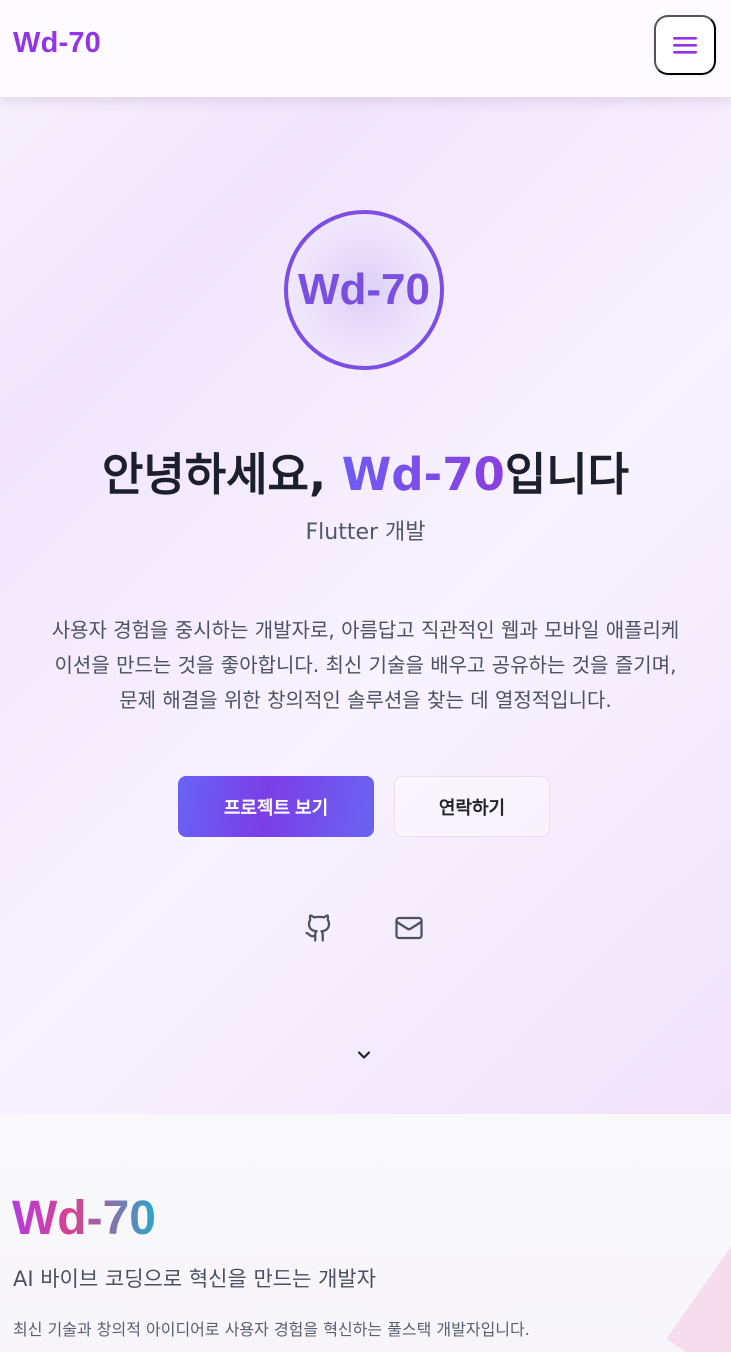  I want to click on decorative-shape, so click(698, 1296).